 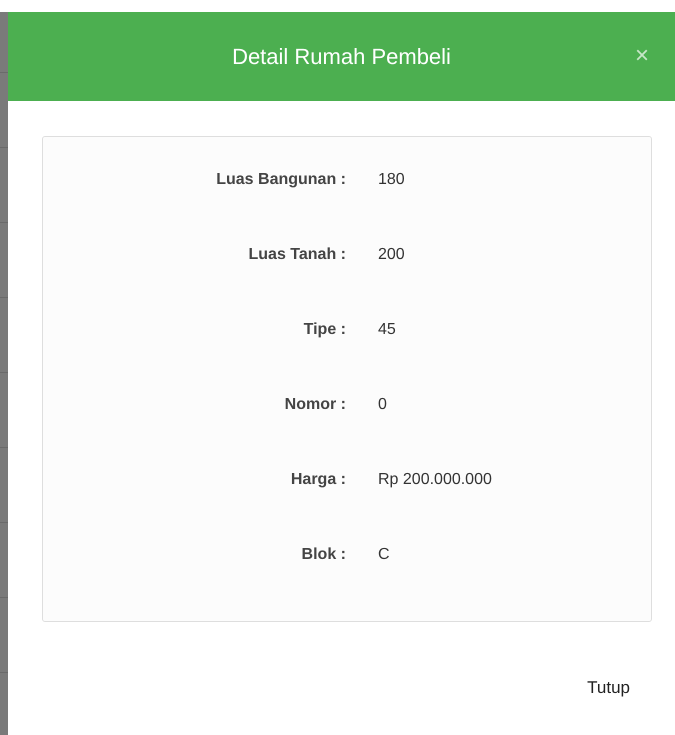 What do you see at coordinates (435, 480) in the screenshot?
I see `detail-value: Rp 200.000.000` at bounding box center [435, 480].